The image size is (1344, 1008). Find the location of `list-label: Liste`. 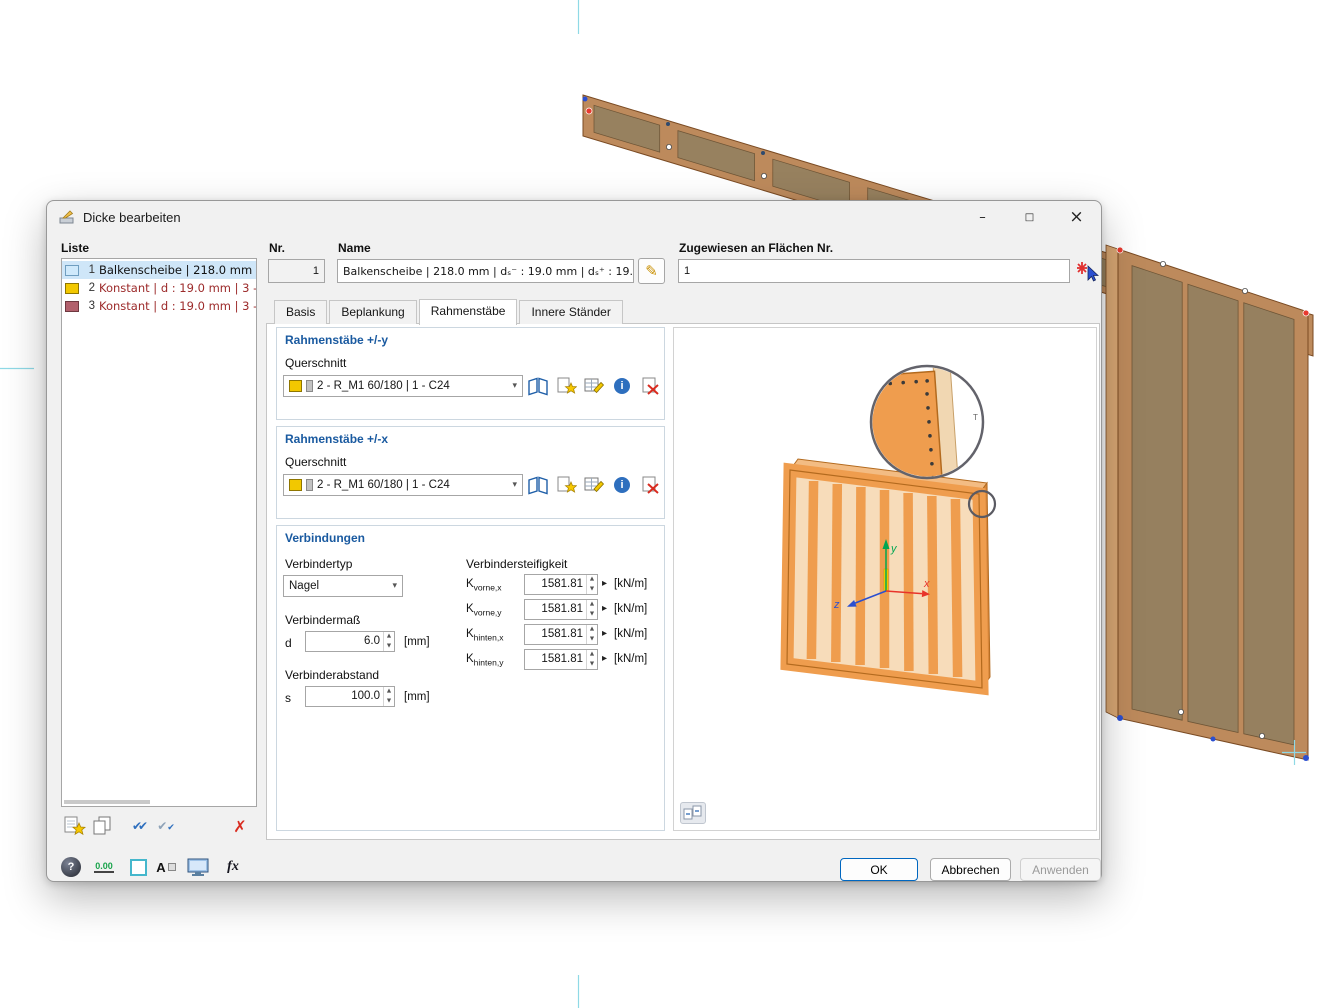

list-label: Liste is located at coordinates (75, 248).